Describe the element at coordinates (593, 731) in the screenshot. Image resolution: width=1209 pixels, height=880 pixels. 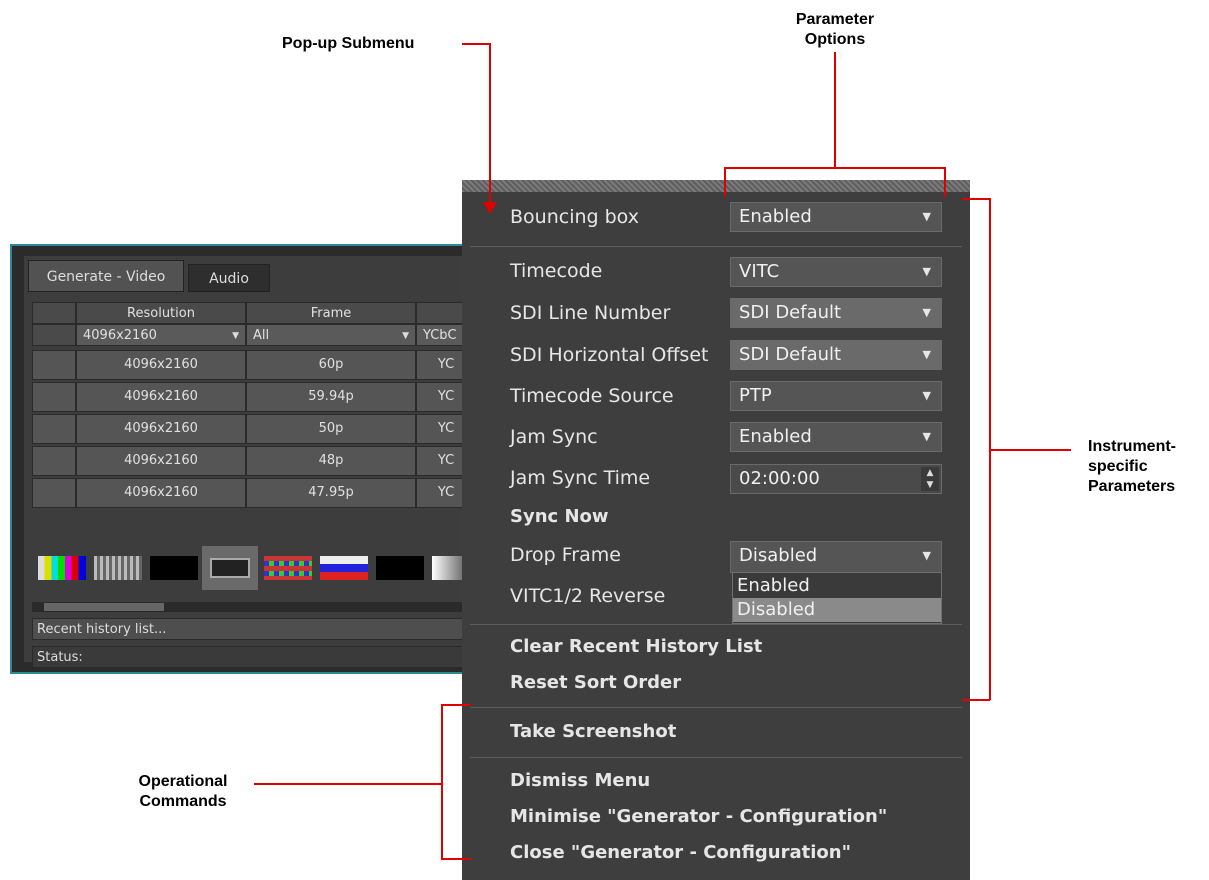
I see `take-screenshot-item: Take Screenshot` at that location.